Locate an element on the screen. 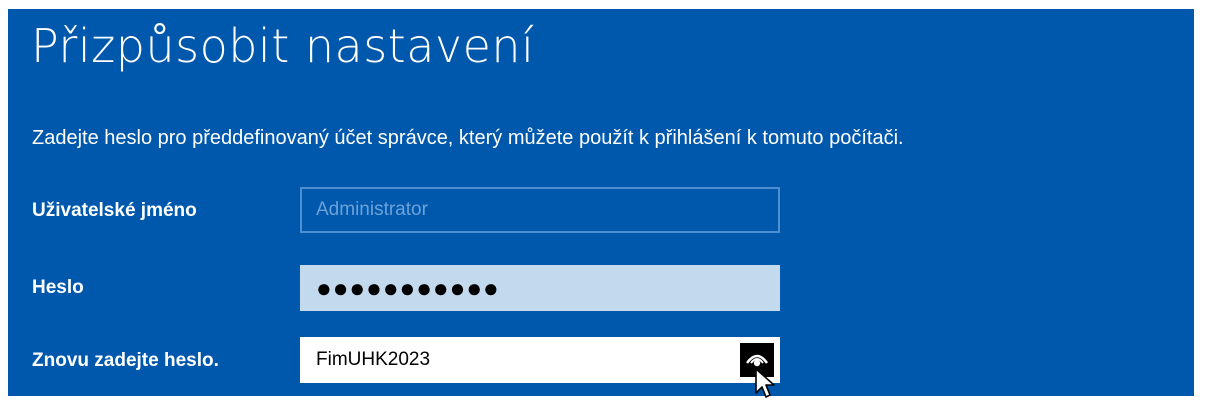 This screenshot has height=407, width=1206. mouse-cursor-icon is located at coordinates (765, 383).